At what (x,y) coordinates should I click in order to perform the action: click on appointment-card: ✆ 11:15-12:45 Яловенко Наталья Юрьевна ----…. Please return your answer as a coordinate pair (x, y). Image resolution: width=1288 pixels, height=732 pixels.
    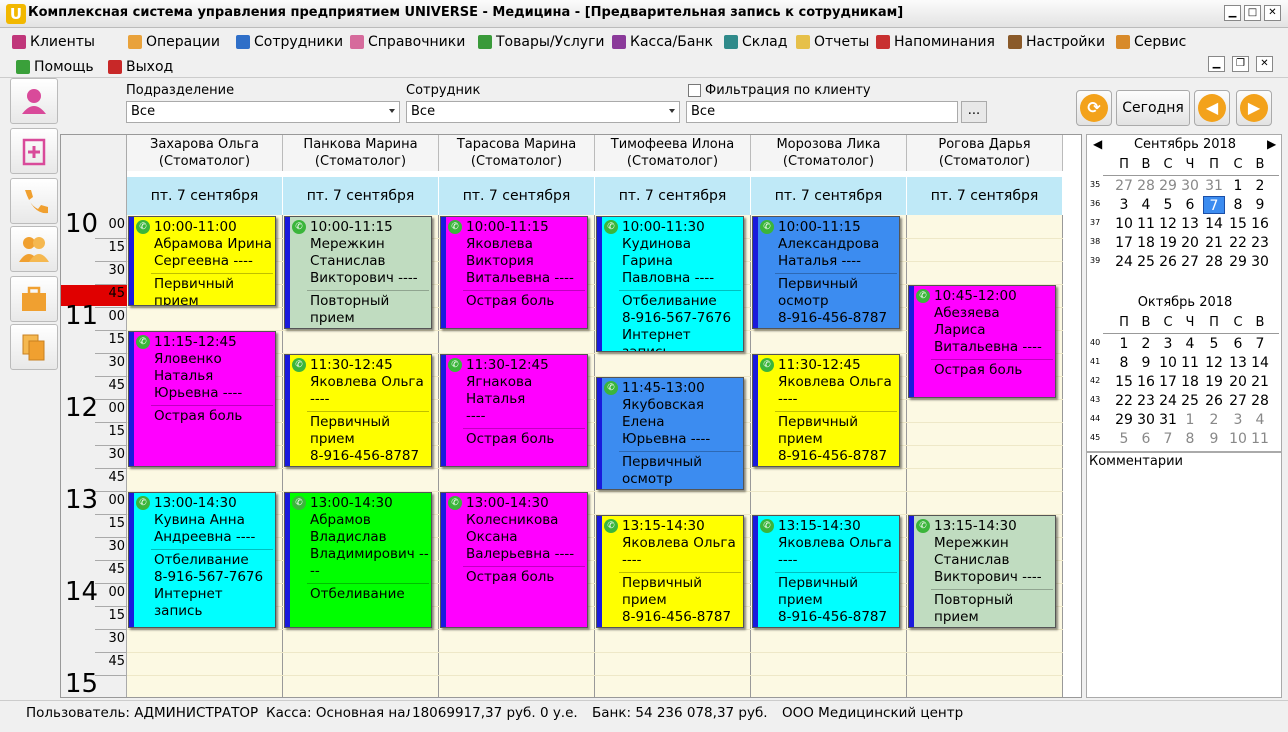
    Looking at the image, I should click on (202, 399).